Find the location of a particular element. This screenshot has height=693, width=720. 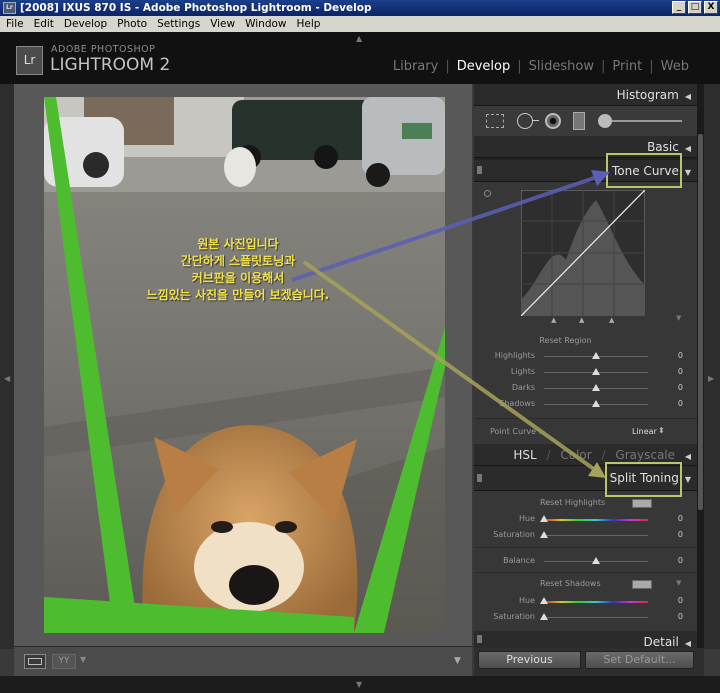

arrow-to-split-toning is located at coordinates (451, 367).